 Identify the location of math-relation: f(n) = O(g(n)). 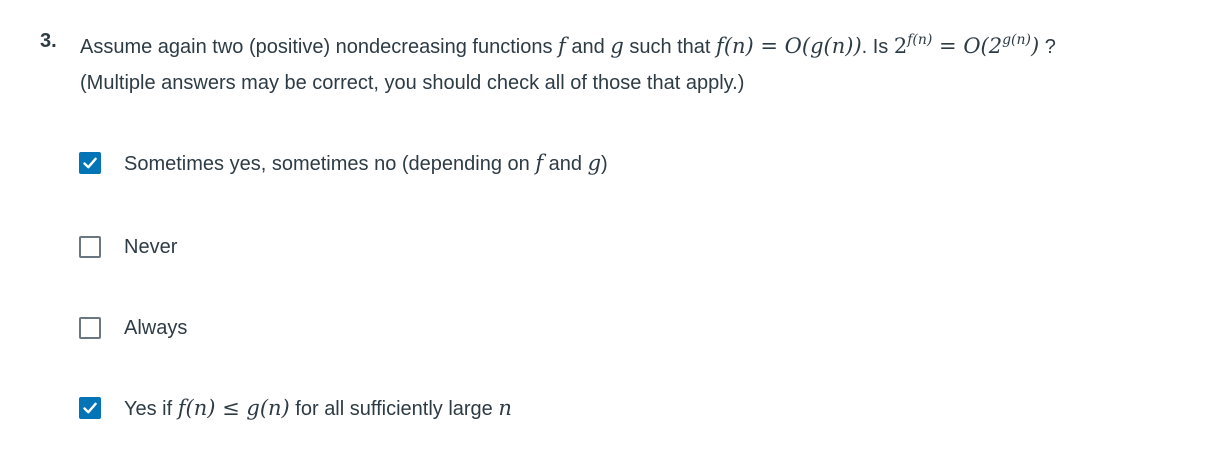
(789, 46).